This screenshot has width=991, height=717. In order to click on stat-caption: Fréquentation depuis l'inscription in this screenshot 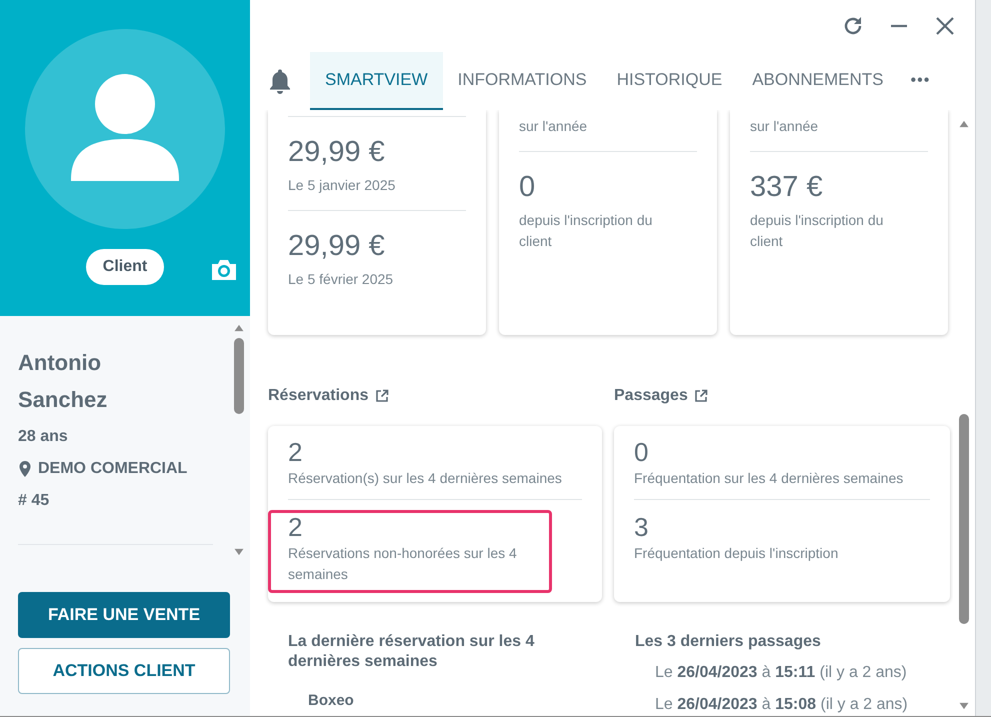, I will do `click(737, 553)`.